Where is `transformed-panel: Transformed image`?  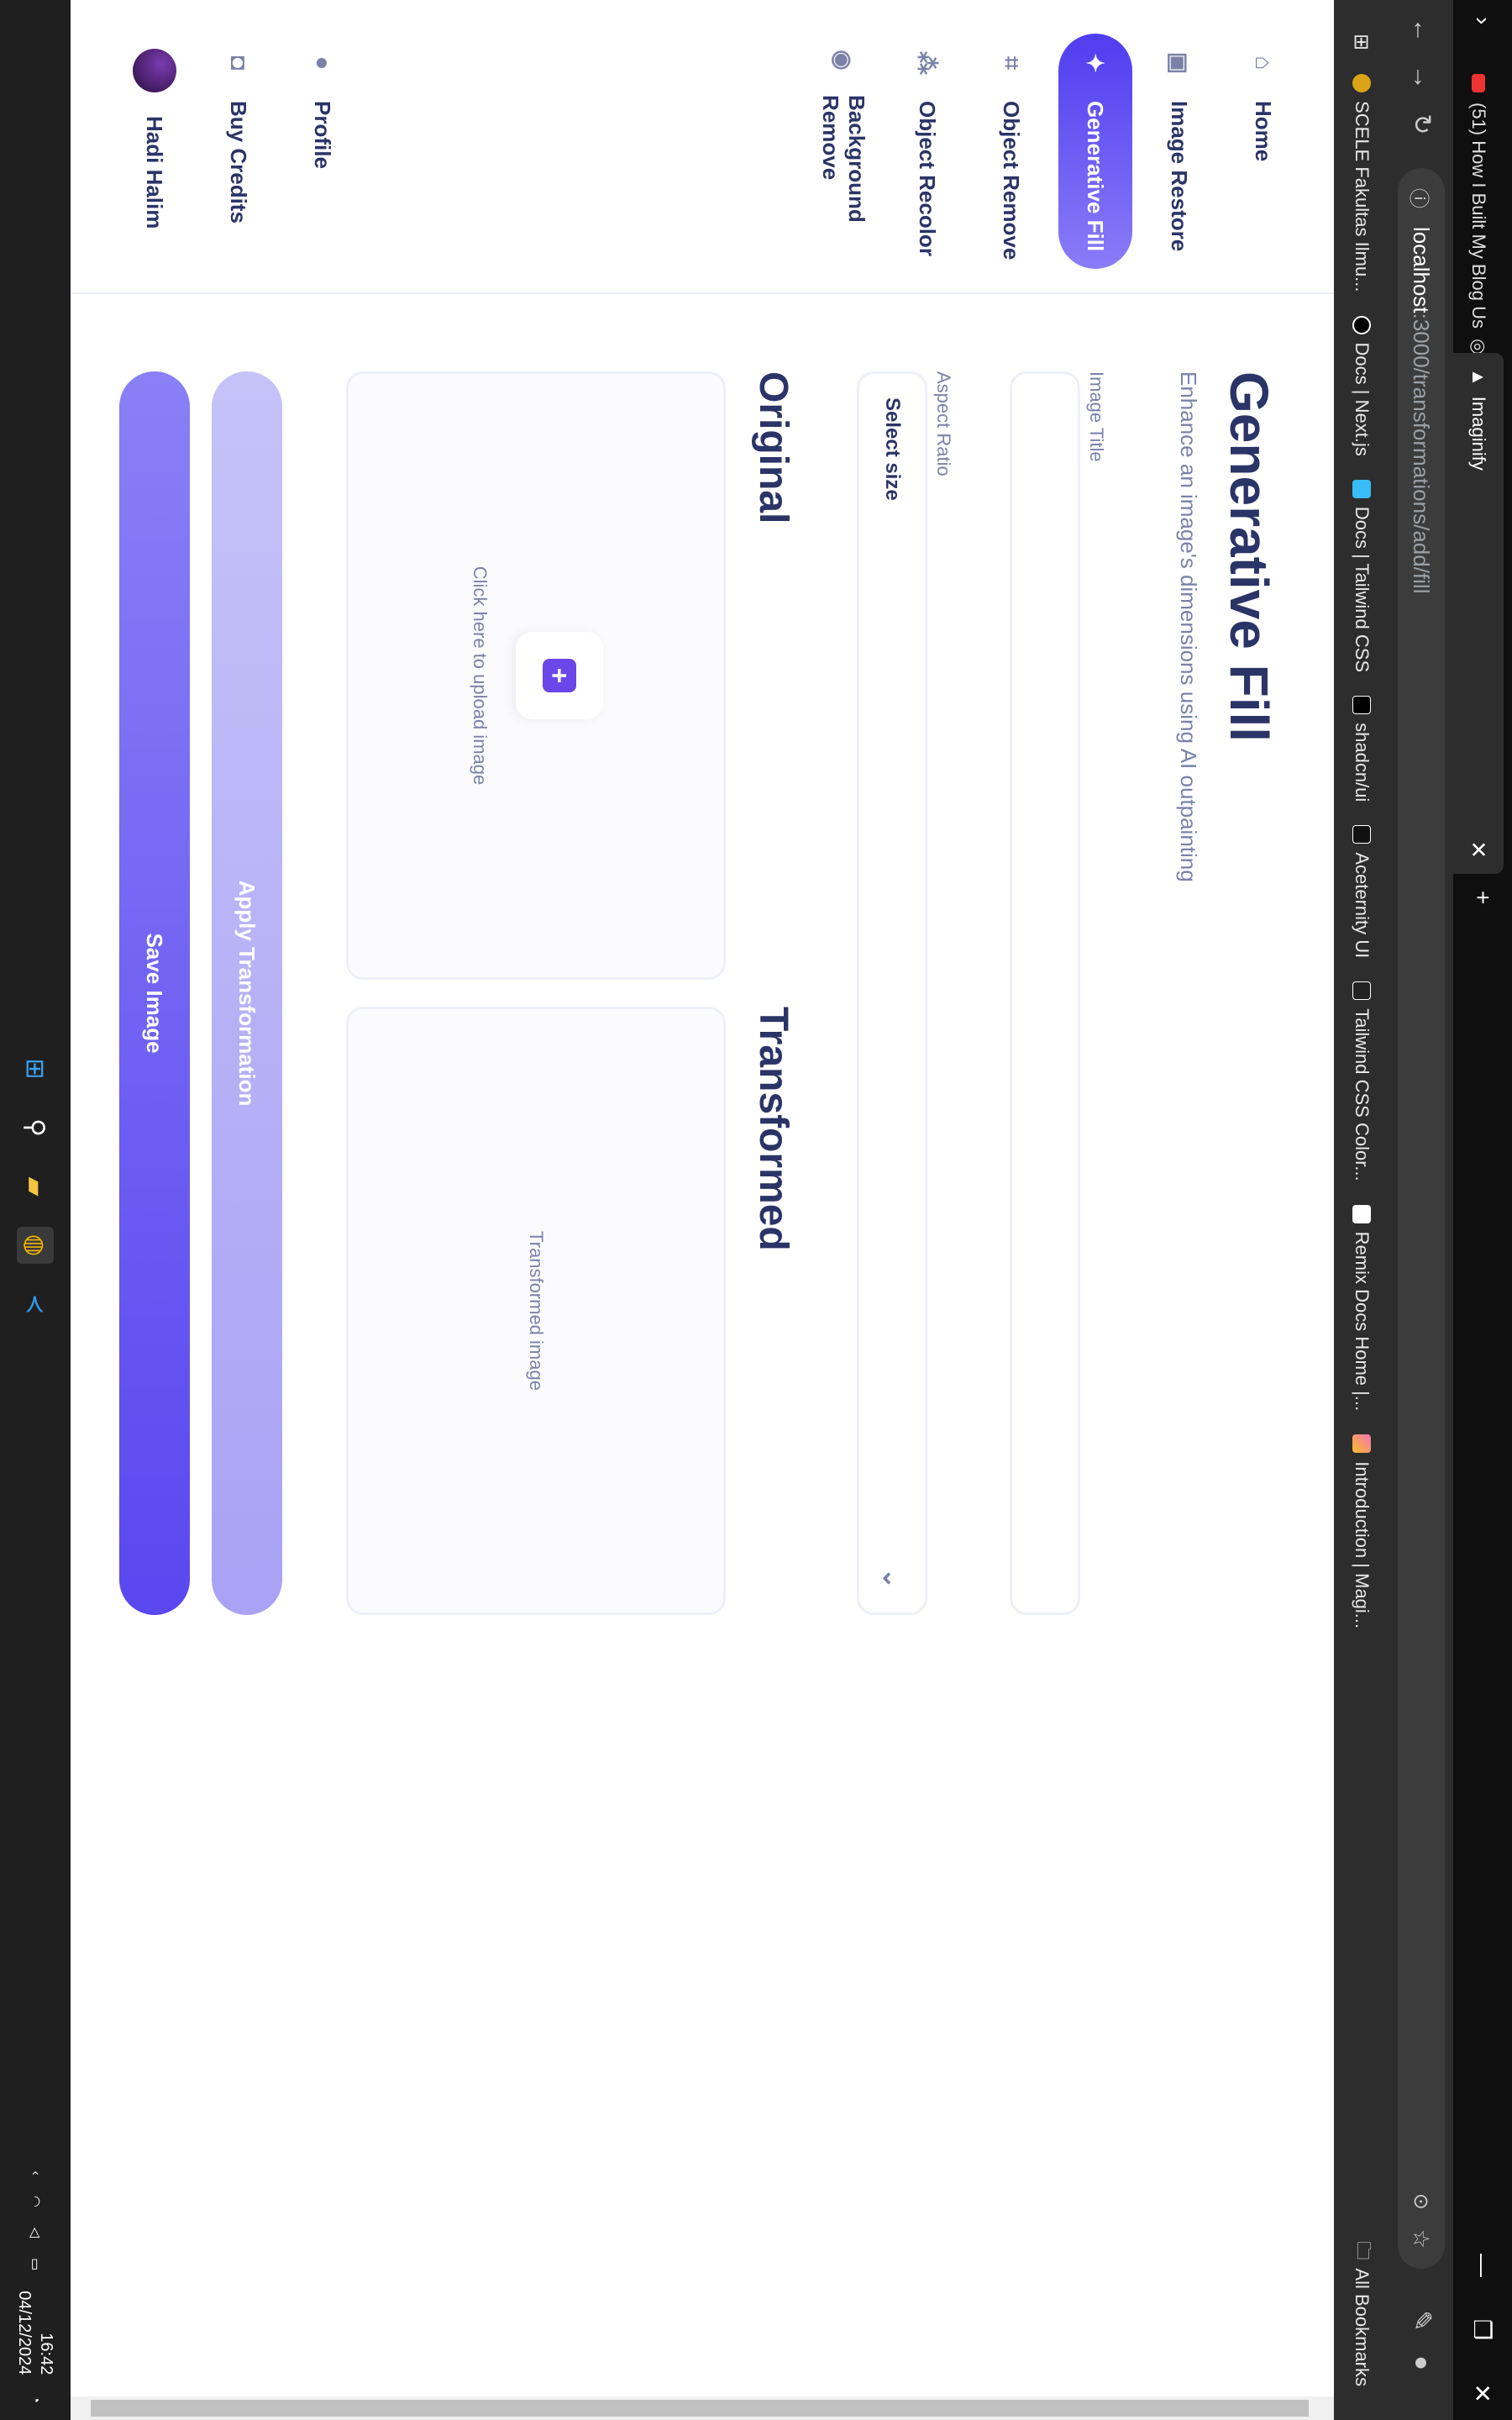 transformed-panel: Transformed image is located at coordinates (536, 1311).